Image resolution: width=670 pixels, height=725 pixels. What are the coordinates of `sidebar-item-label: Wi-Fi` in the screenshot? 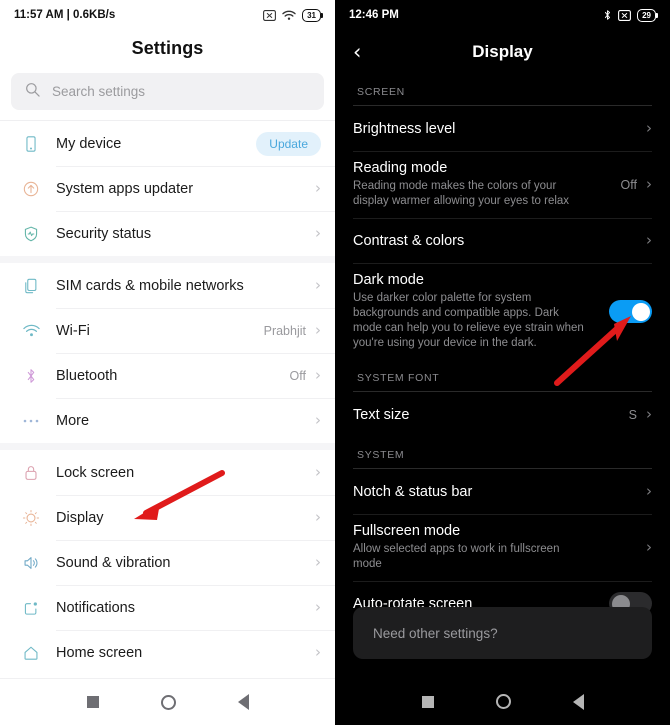 It's located at (73, 330).